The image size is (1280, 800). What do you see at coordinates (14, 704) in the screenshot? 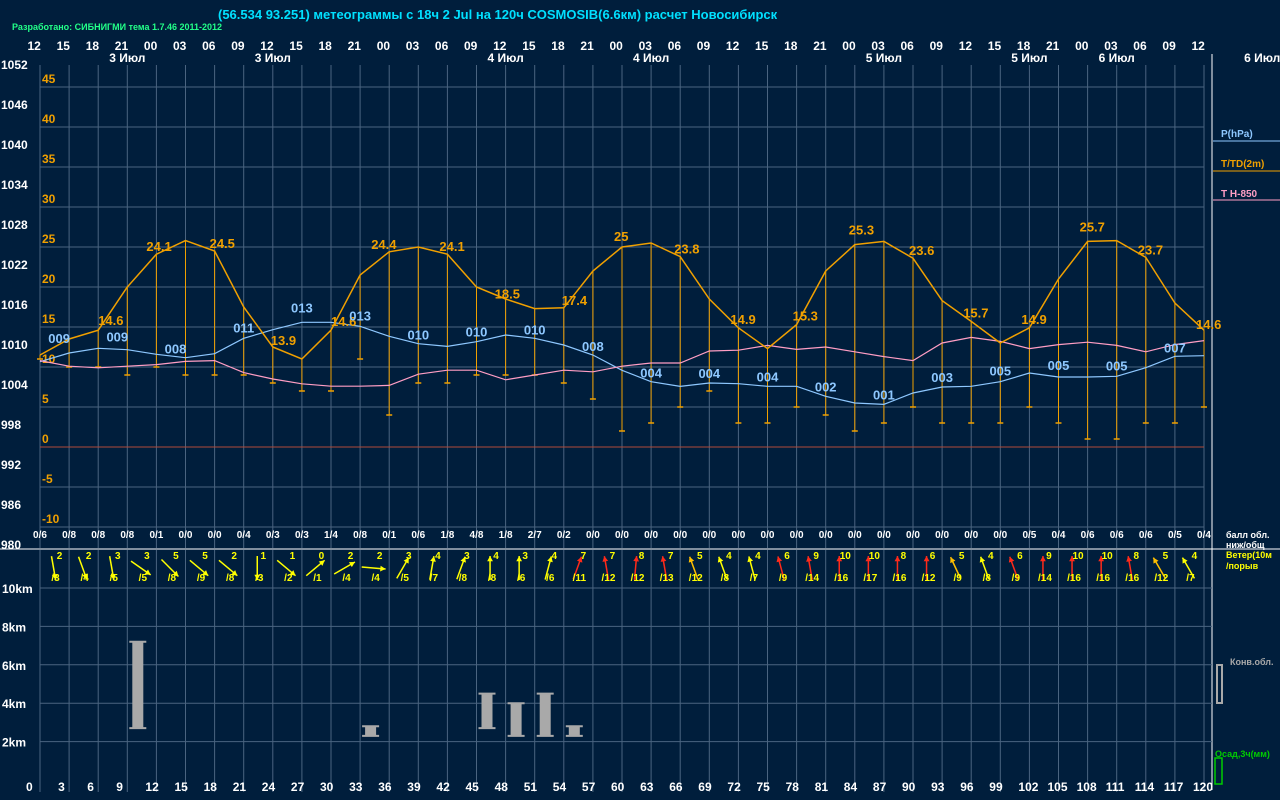
I see `height-tick-label: 4km` at bounding box center [14, 704].